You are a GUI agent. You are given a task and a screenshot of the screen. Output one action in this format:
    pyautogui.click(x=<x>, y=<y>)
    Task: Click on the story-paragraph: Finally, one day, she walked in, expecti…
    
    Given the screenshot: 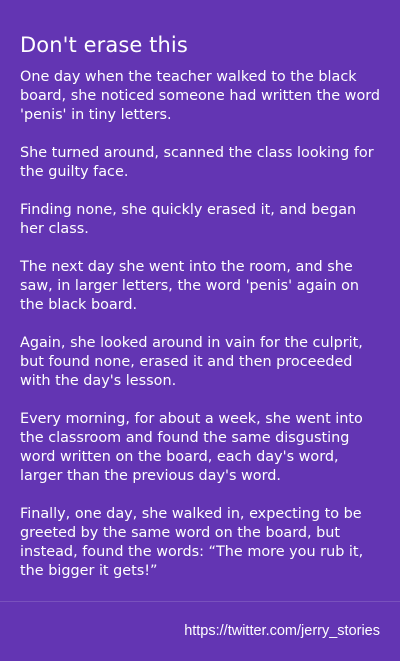 What is the action you would take?
    pyautogui.click(x=192, y=542)
    